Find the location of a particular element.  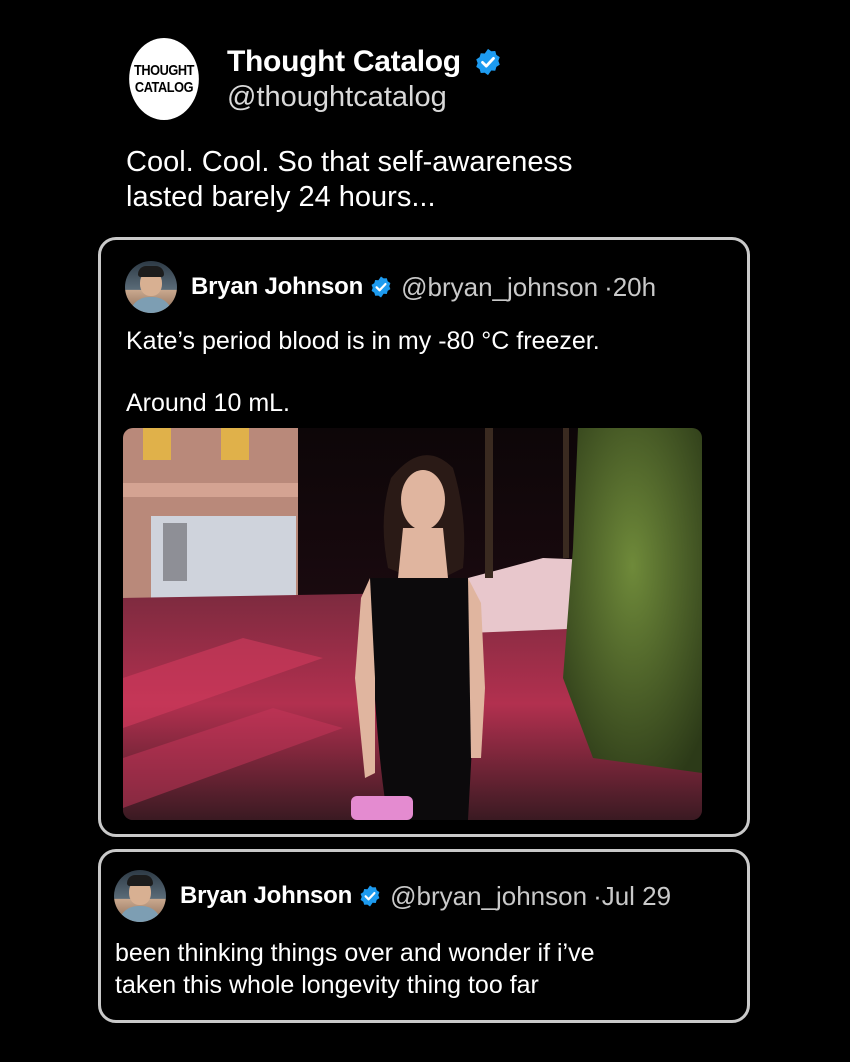

quoted-tweet-header: Bryan Johnson @bryan_johnson ·20h is located at coordinates (390, 287).